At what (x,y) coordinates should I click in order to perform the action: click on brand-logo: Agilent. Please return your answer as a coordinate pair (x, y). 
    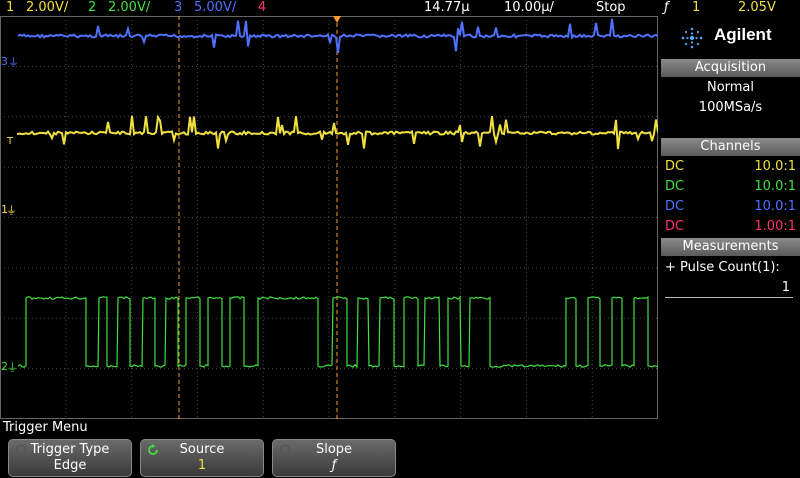
    Looking at the image, I should click on (730, 37).